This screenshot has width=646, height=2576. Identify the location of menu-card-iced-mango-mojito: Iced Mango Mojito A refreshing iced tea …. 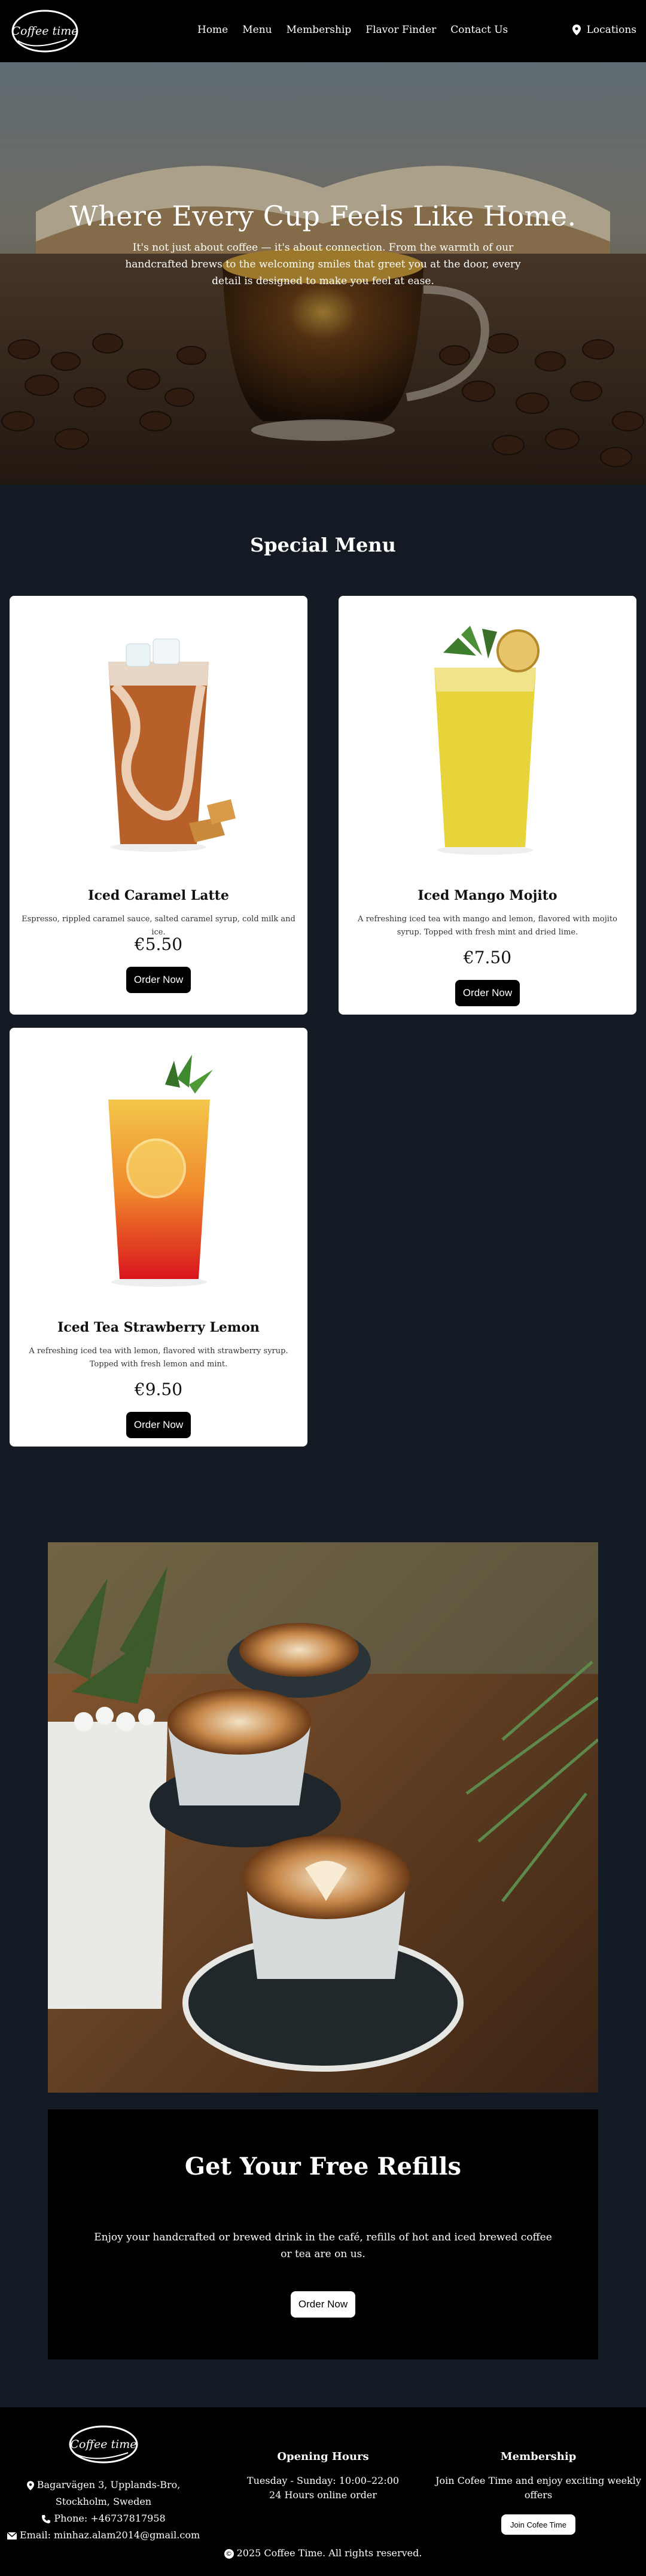
(487, 805).